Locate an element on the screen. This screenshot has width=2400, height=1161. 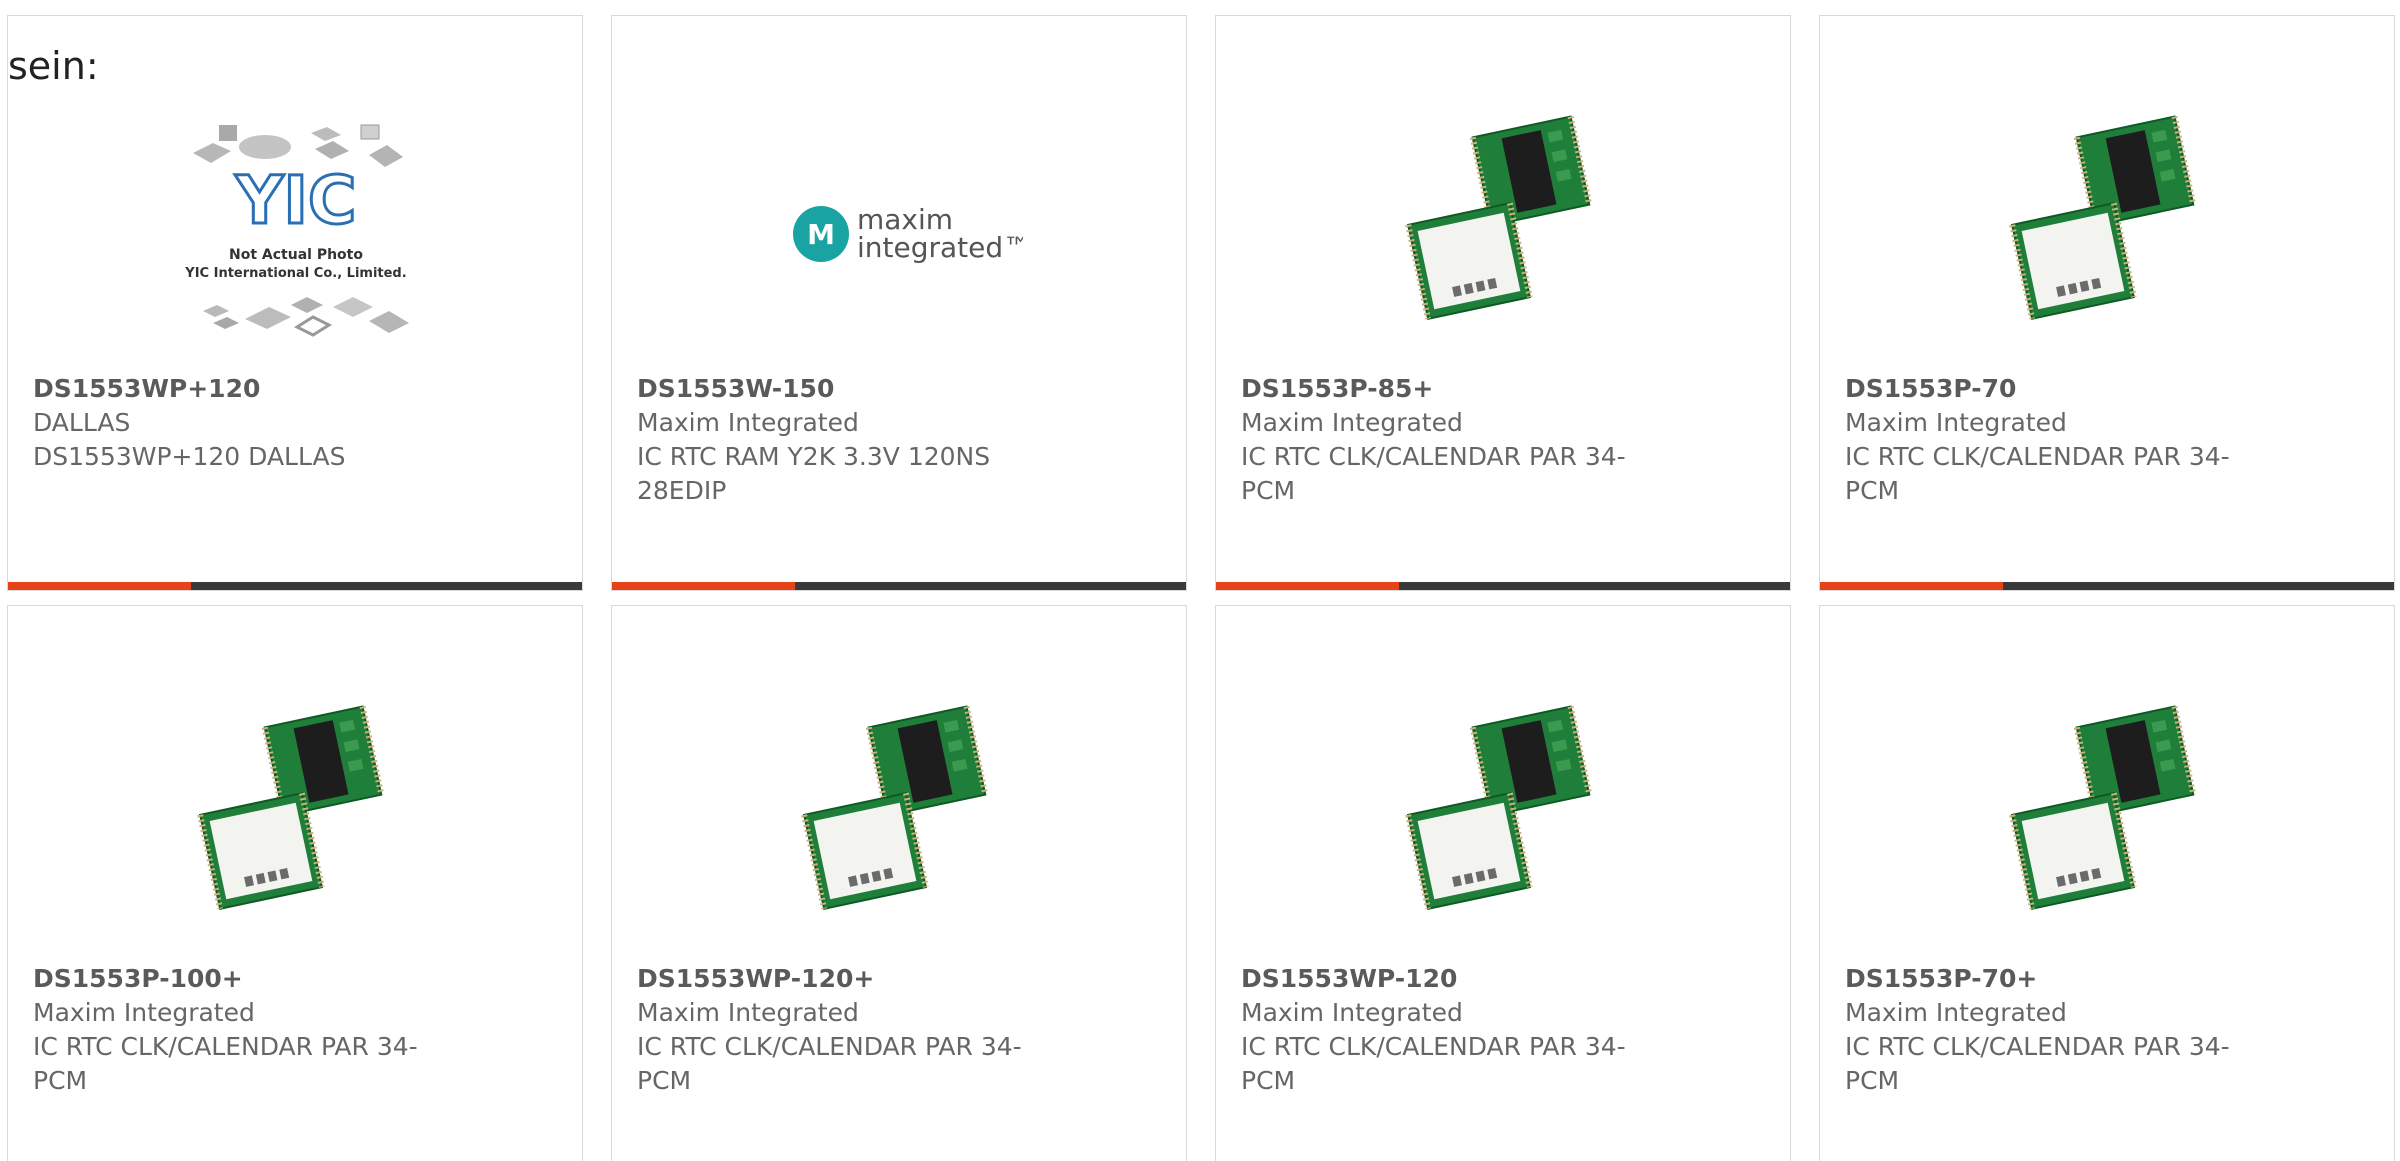
part-number-link: DS1553P-85+ is located at coordinates (1451, 389).